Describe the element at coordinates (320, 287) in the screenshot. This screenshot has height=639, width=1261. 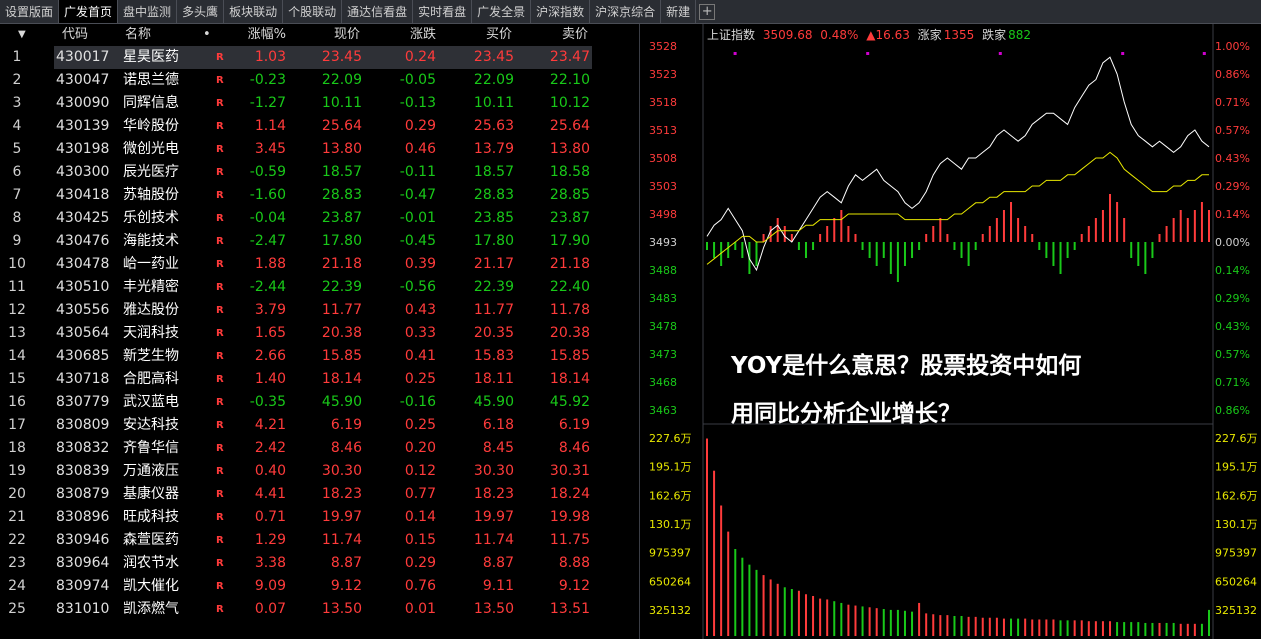
I see `table-row: 11 430510 丰光精密 -2.44 22.39 -0.56 22.39 22.40 R` at that location.